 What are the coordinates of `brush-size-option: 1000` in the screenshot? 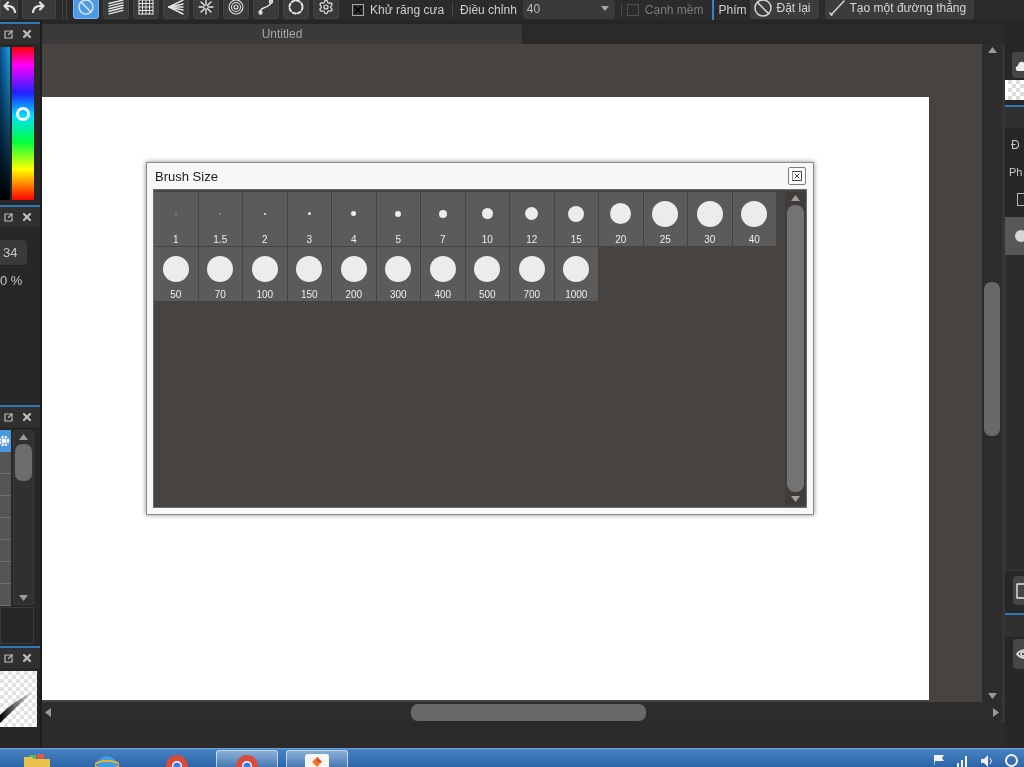 It's located at (576, 274).